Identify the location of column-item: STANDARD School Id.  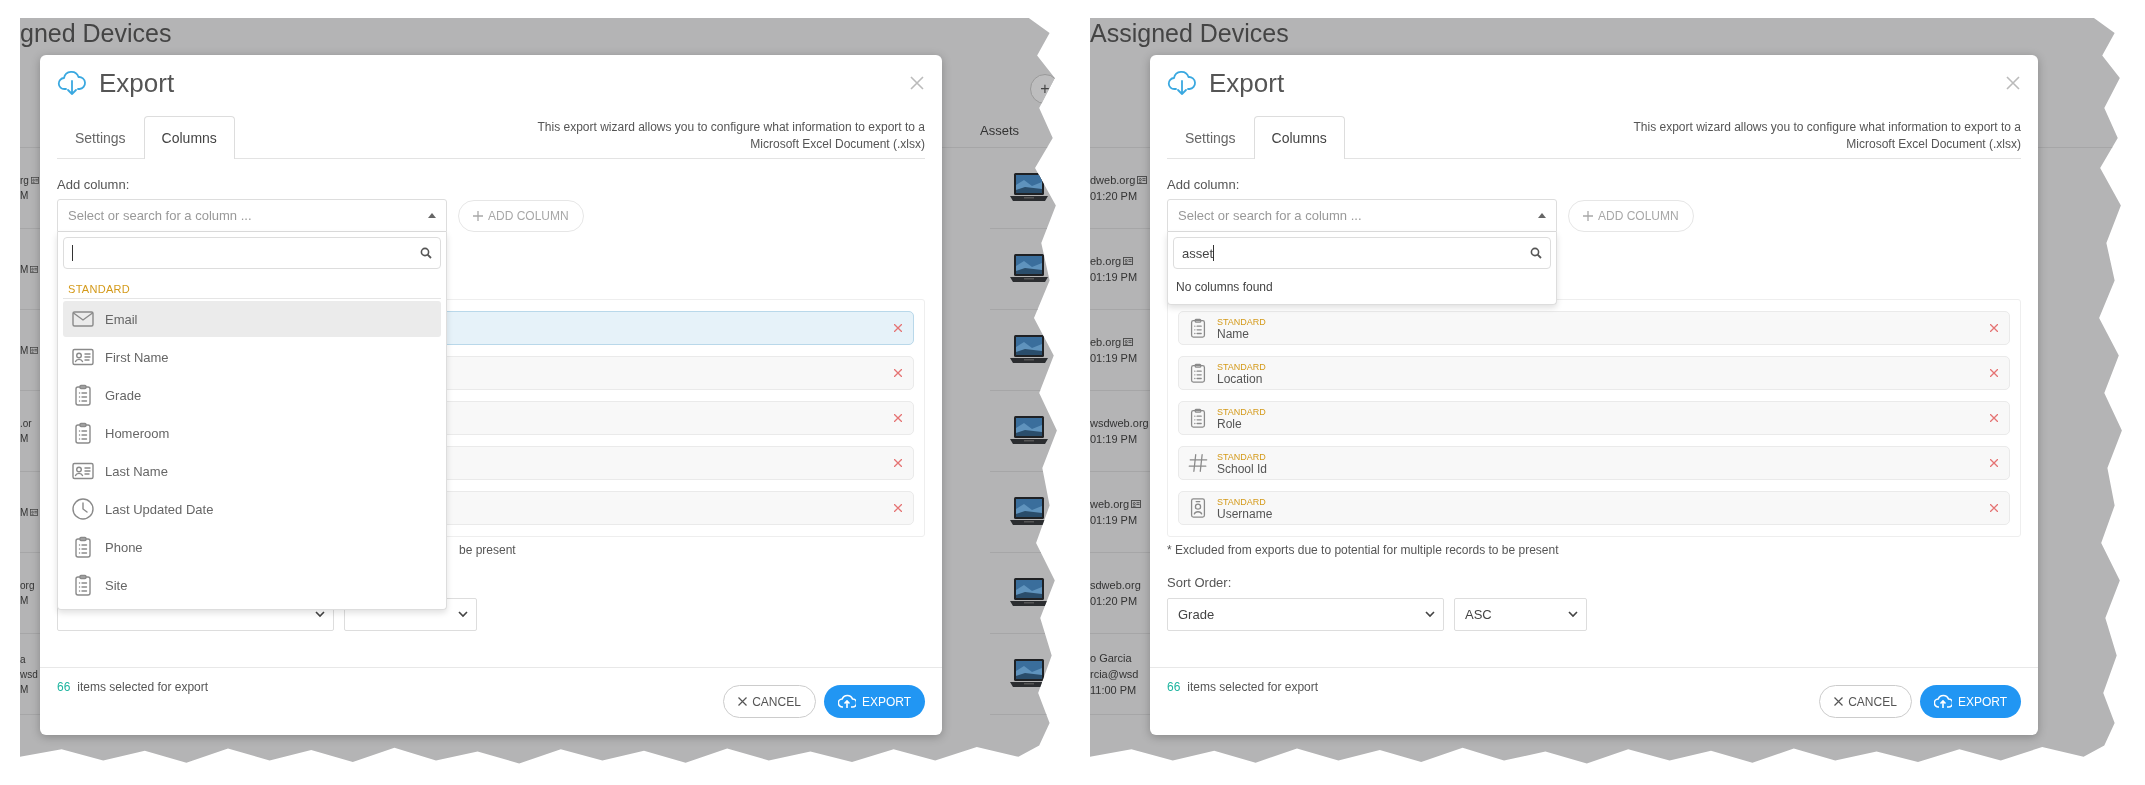
(1594, 463).